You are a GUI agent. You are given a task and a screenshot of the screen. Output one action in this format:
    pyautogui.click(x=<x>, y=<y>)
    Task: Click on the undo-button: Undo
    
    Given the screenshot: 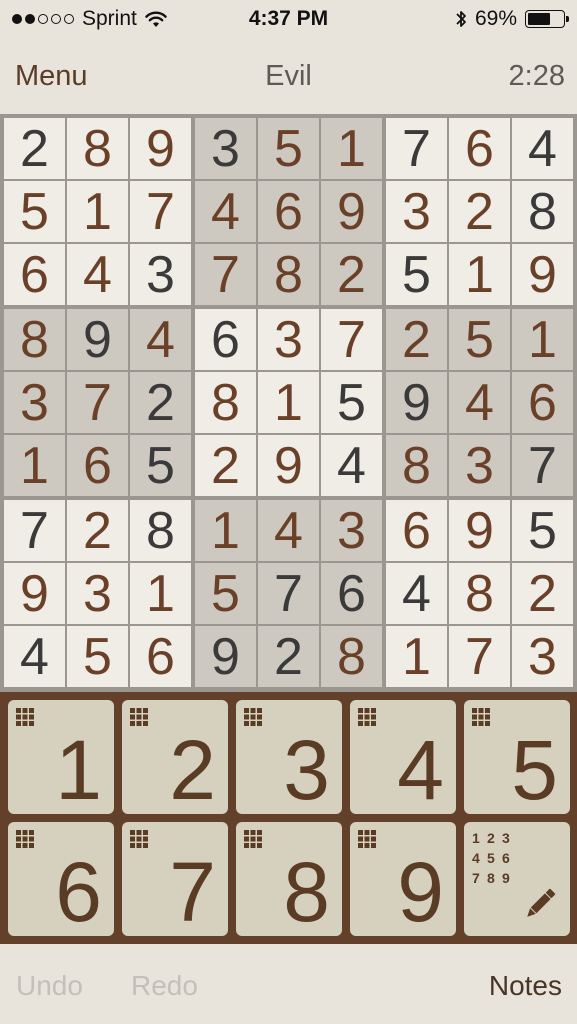 What is the action you would take?
    pyautogui.click(x=49, y=986)
    